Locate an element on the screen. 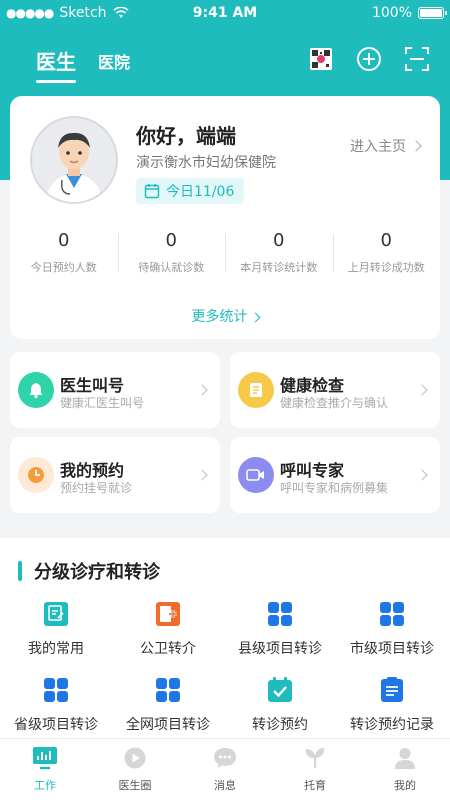 The image size is (450, 800). stat-label: 今日预约人数 is located at coordinates (63, 267).